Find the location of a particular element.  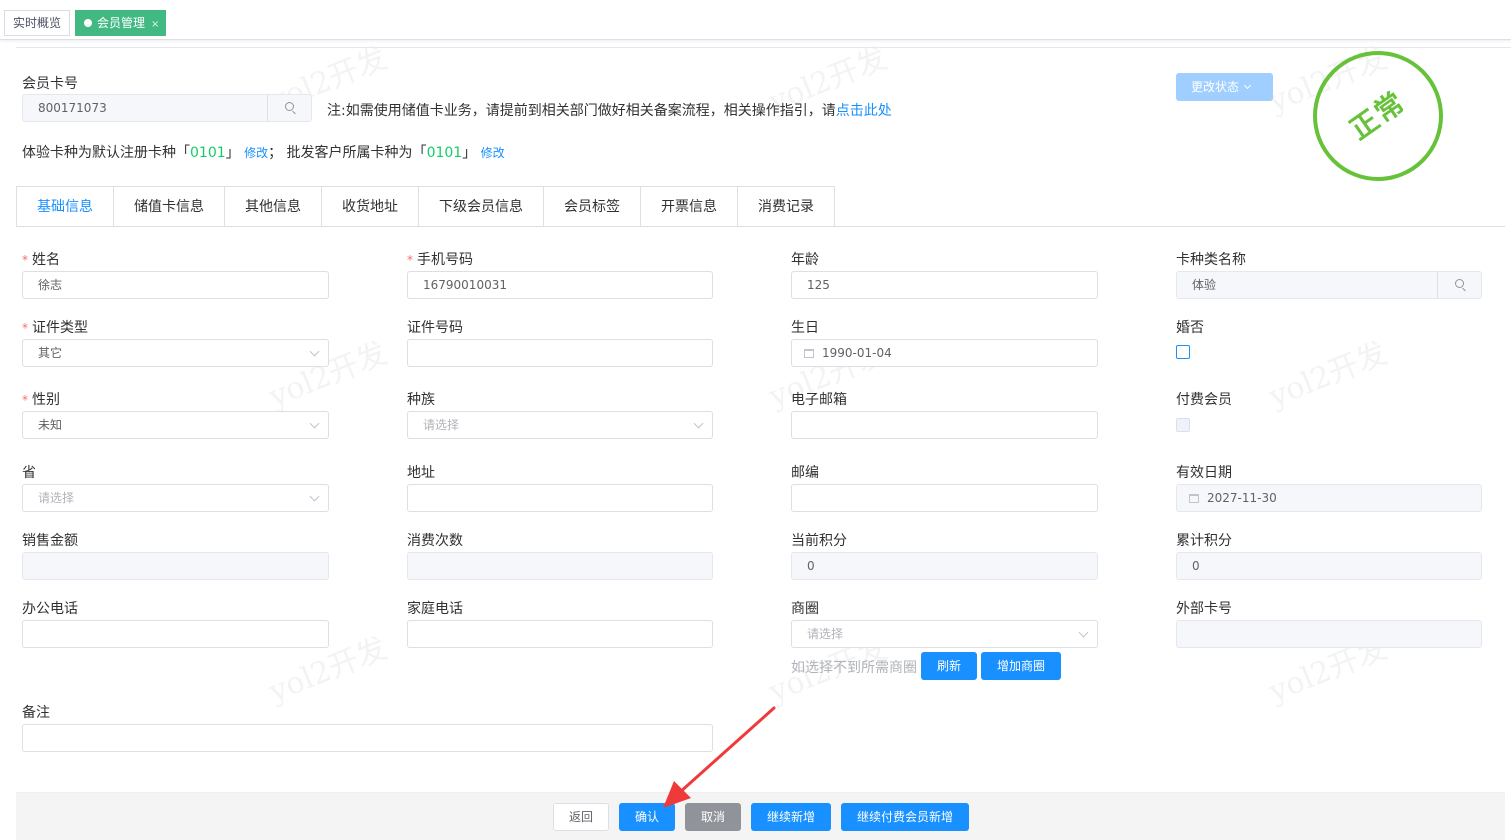

valid-date-datepicker: 2027-11-30 is located at coordinates (1329, 498).